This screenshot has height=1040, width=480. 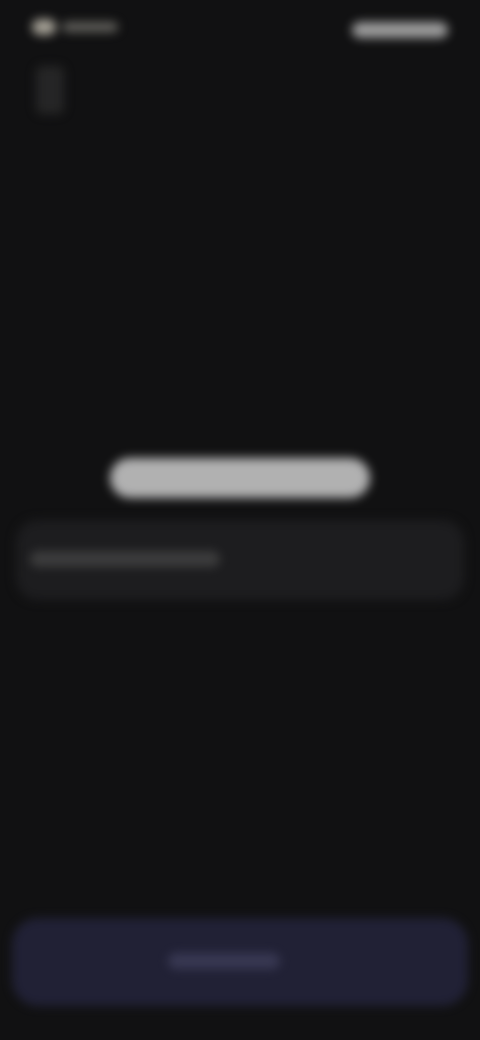 I want to click on status-left, so click(x=76, y=27).